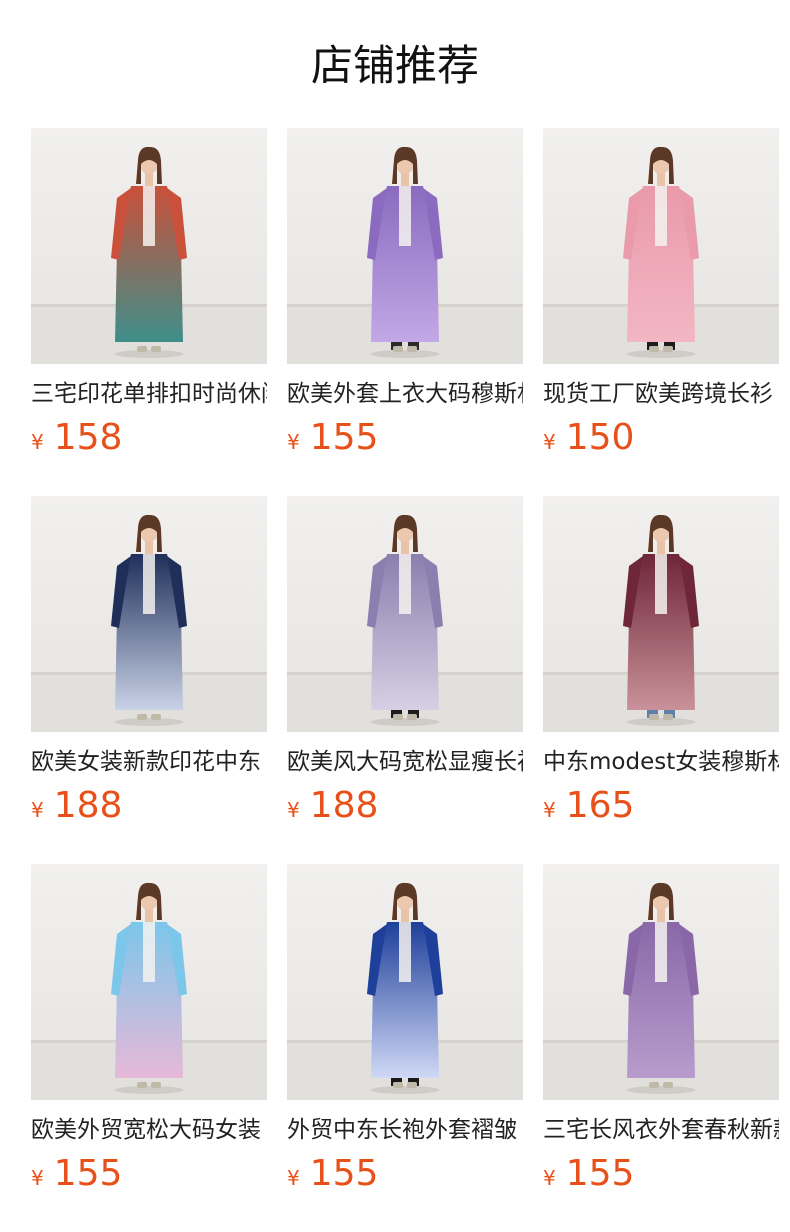 The height and width of the screenshot is (1232, 790). What do you see at coordinates (88, 437) in the screenshot?
I see `price-amount: 158` at bounding box center [88, 437].